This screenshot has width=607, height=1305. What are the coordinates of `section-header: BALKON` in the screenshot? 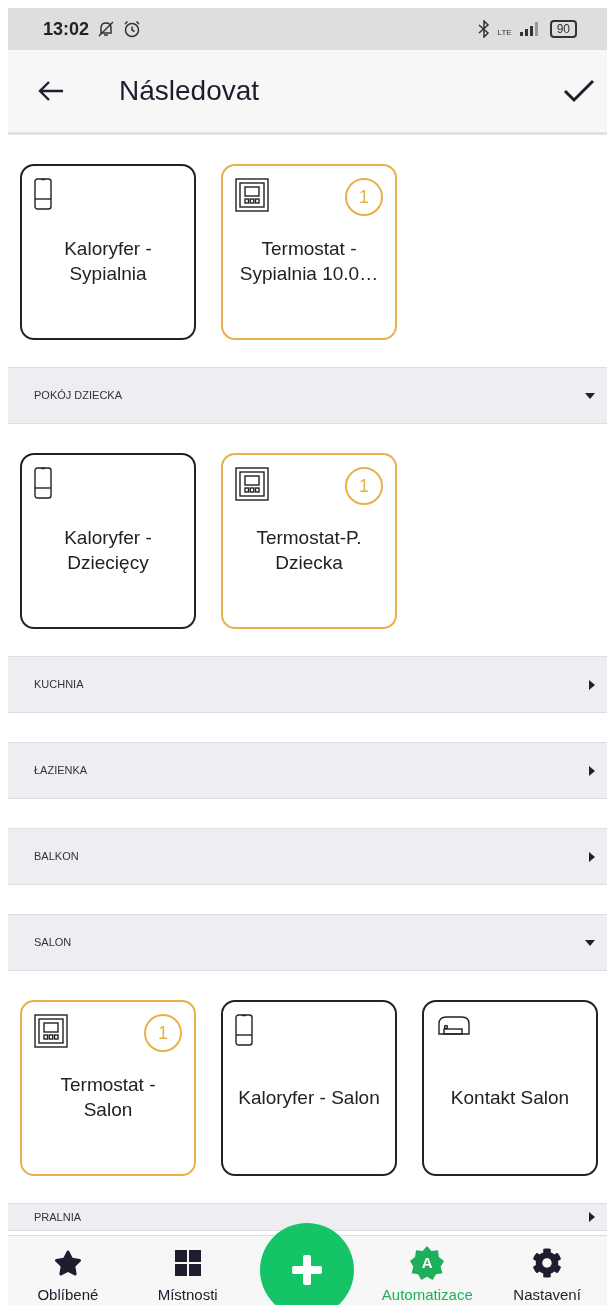 It's located at (307, 856).